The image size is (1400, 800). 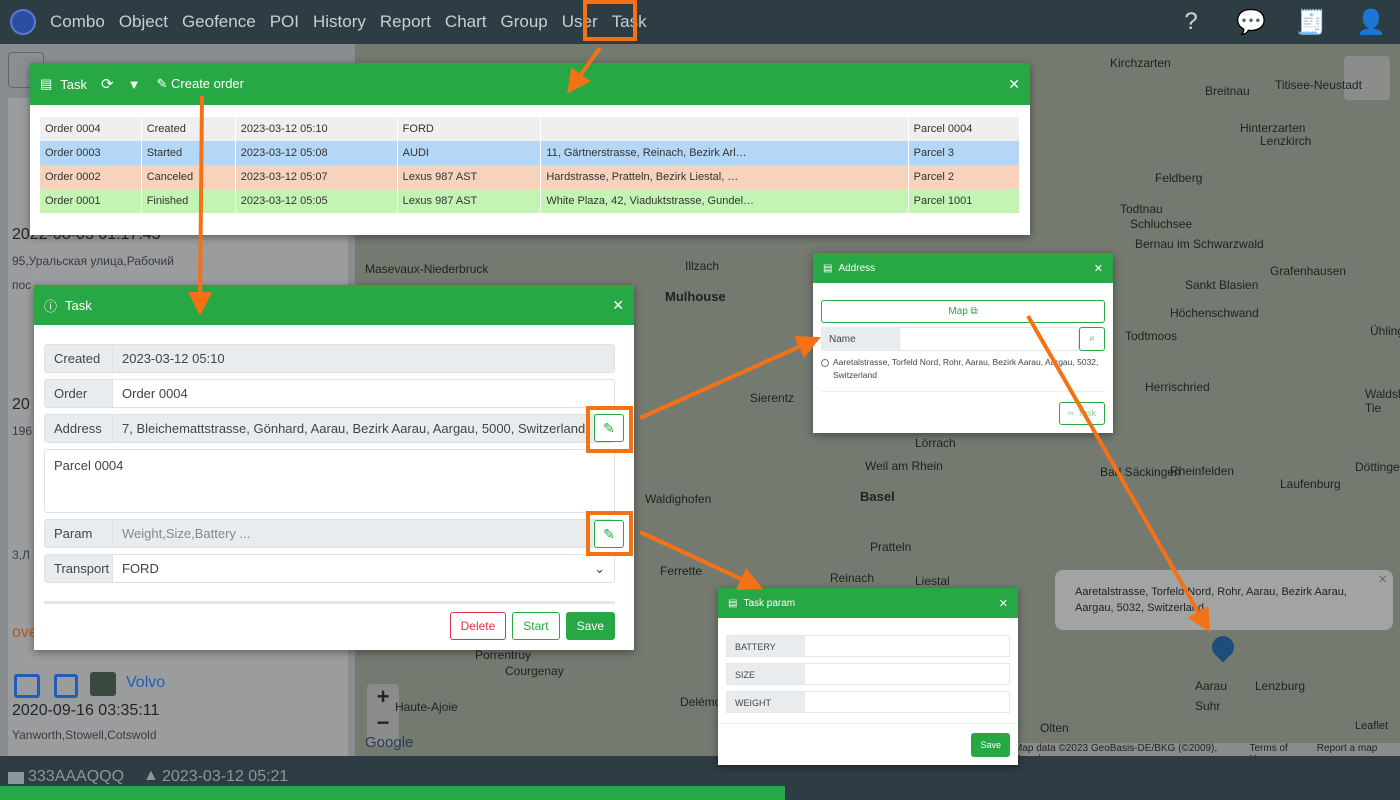 I want to click on create-order-button: ✎ Create order, so click(x=200, y=84).